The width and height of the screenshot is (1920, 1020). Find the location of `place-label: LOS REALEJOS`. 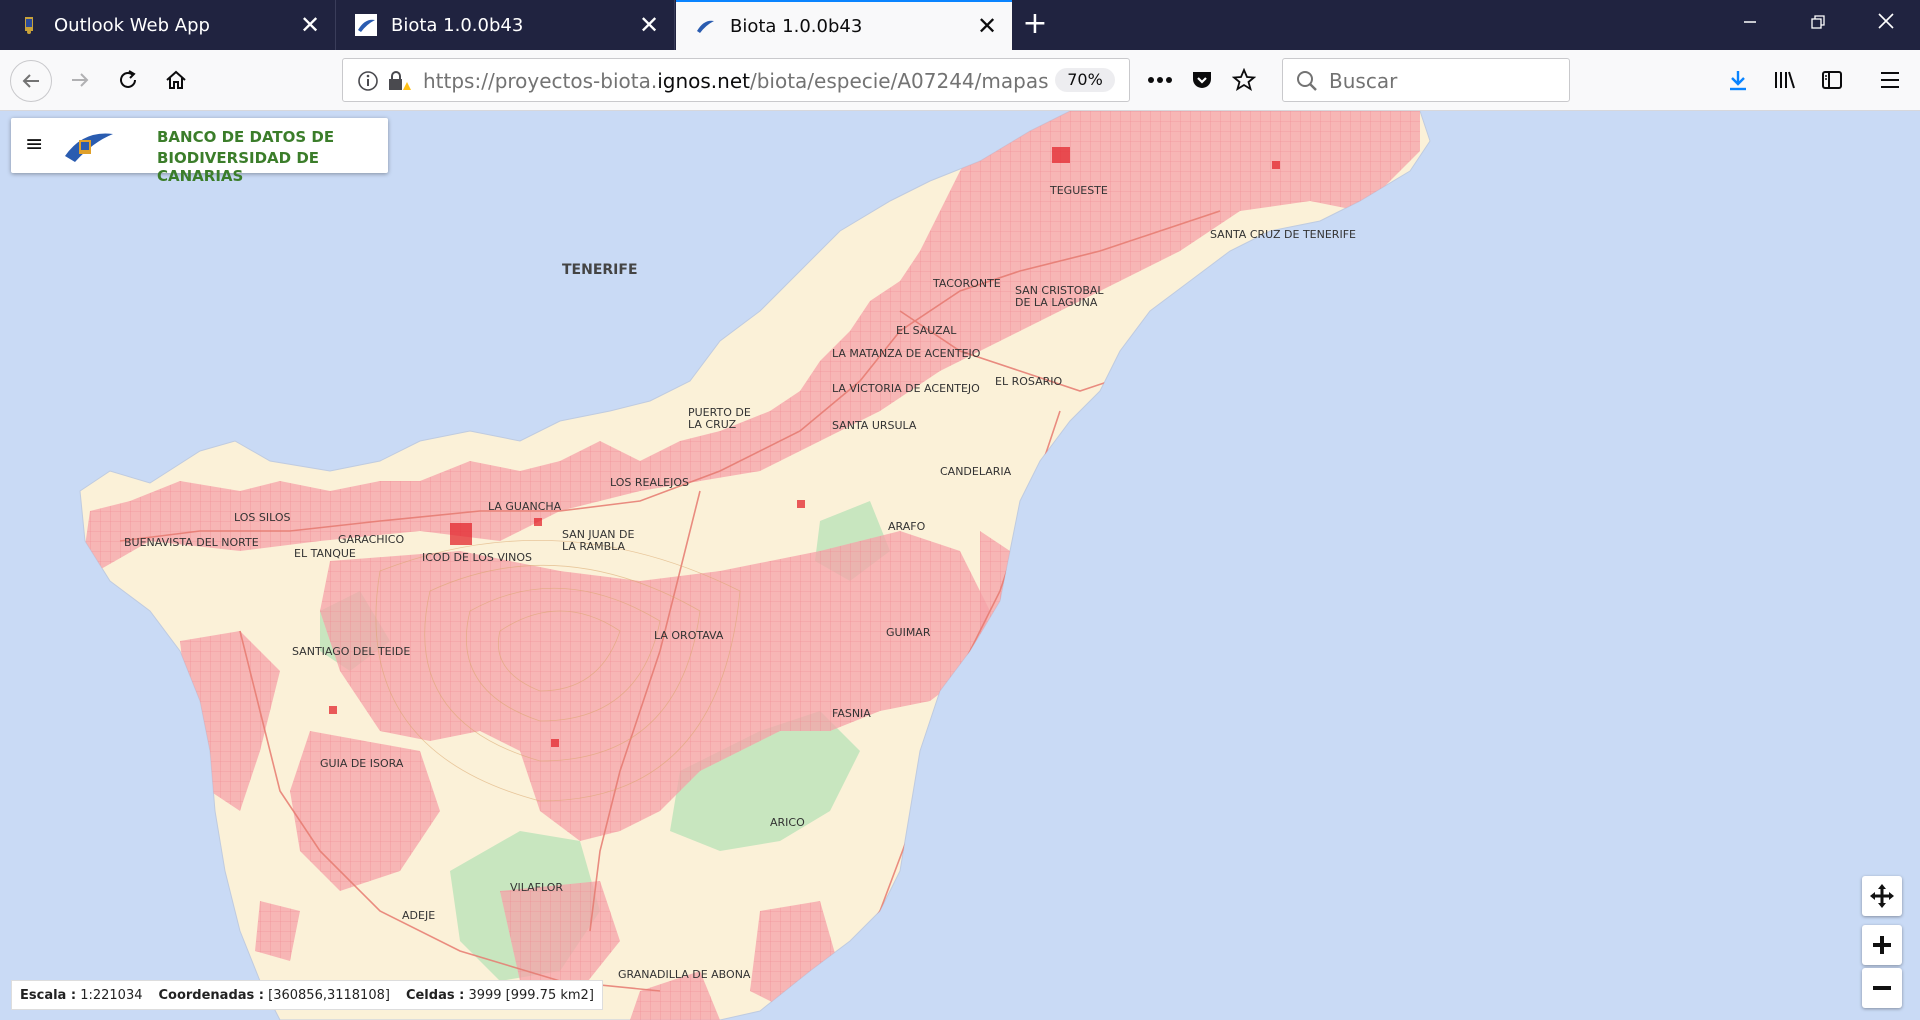

place-label: LOS REALEJOS is located at coordinates (649, 482).